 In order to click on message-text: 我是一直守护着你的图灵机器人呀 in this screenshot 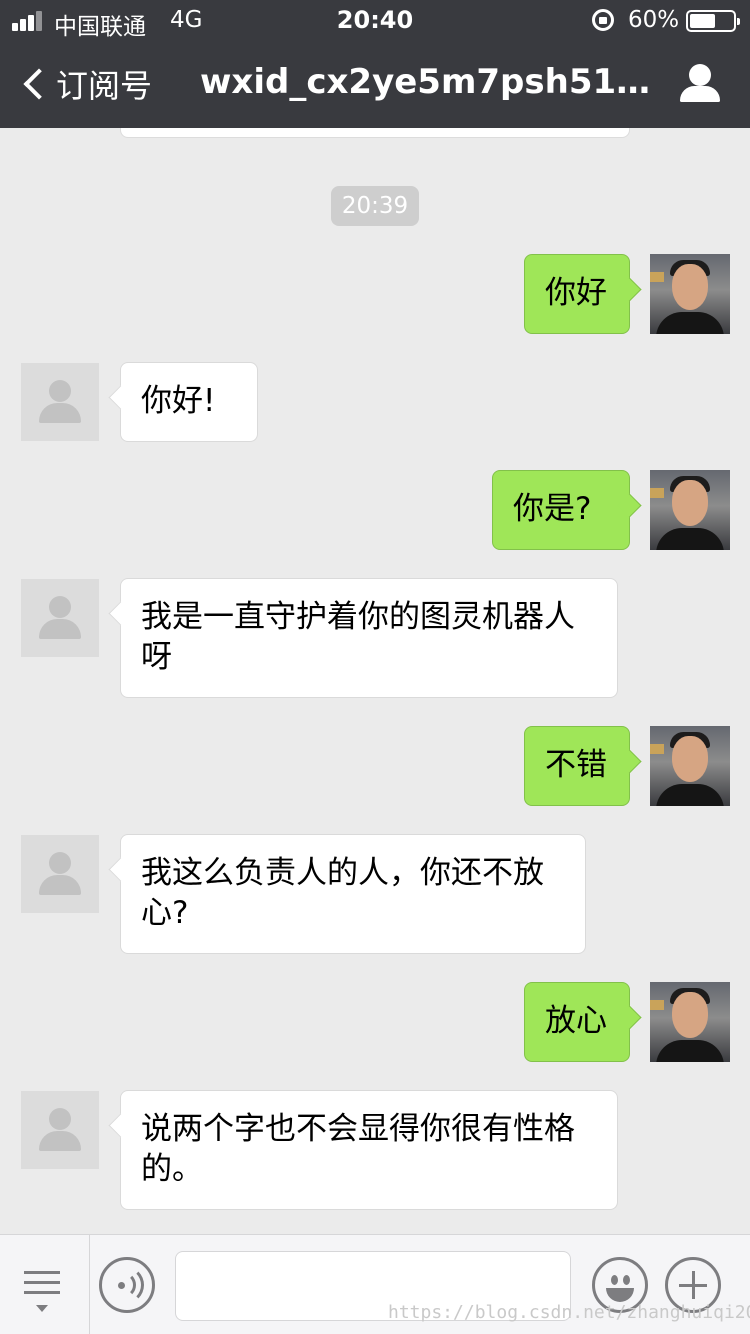, I will do `click(358, 637)`.